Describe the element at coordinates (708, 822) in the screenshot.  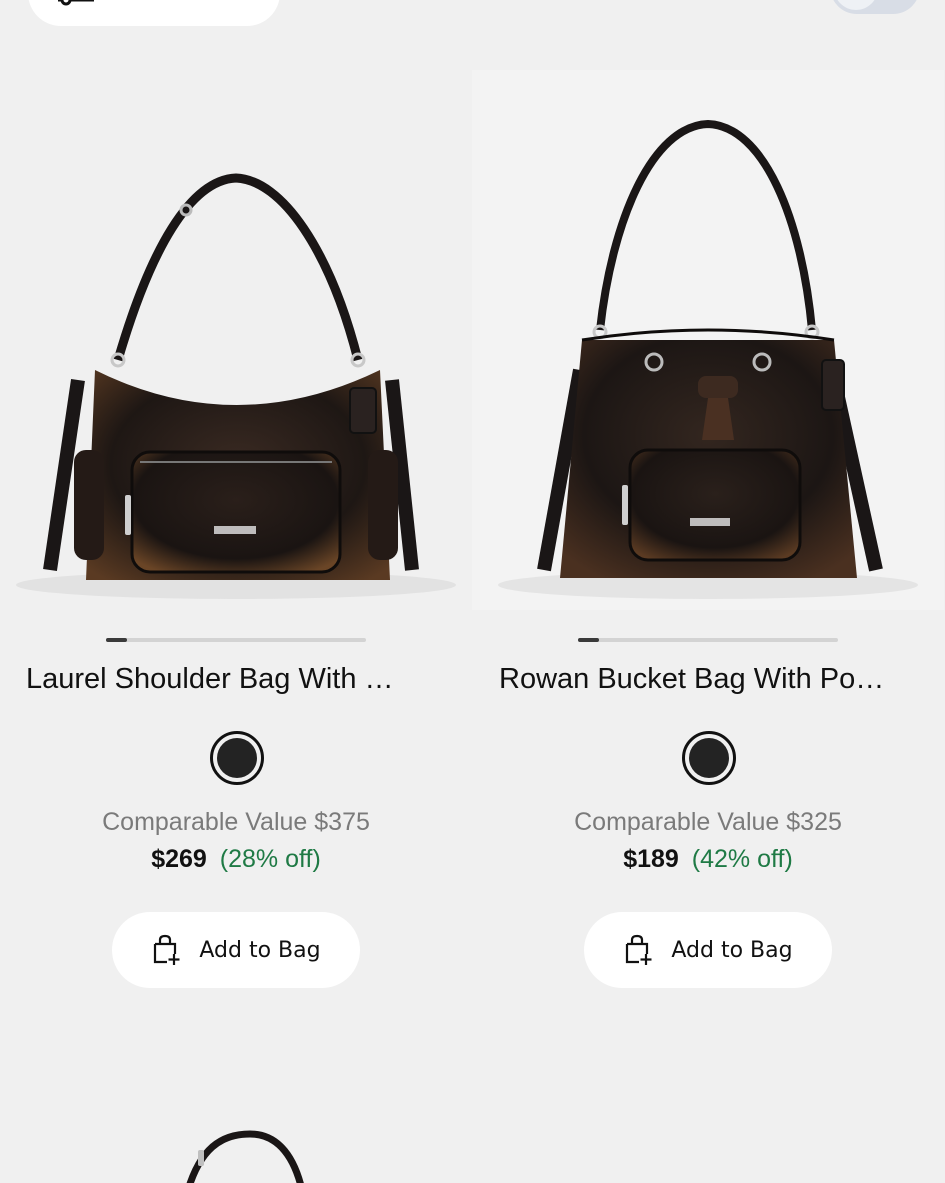
I see `comparable-value: Comparable Value $325` at that location.